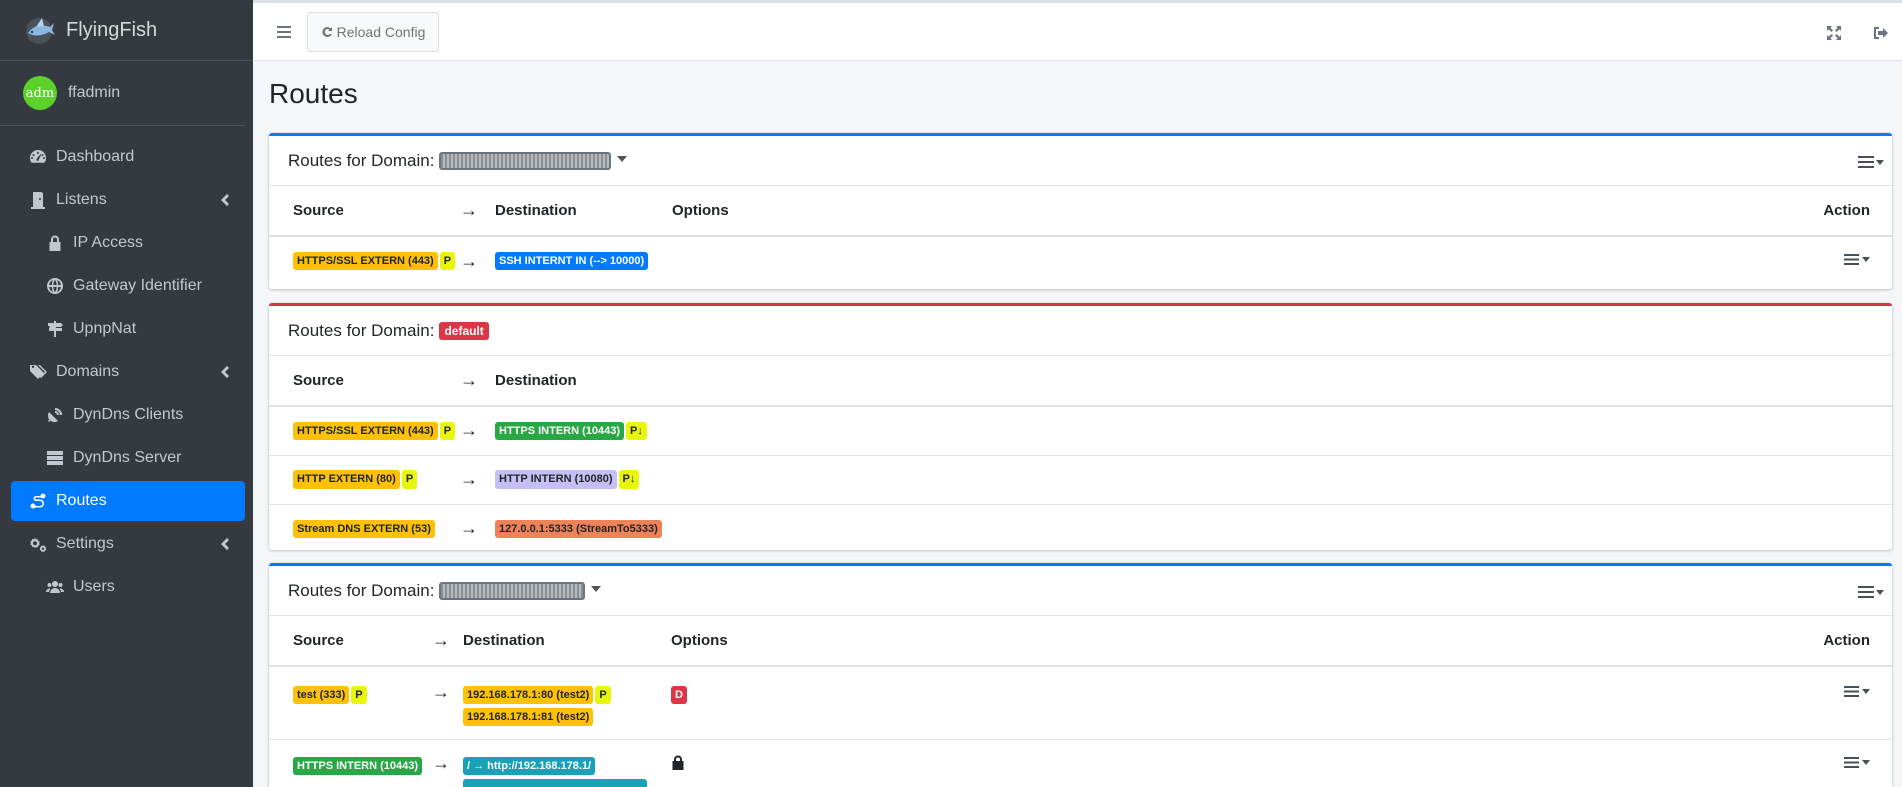 This screenshot has width=1902, height=787. Describe the element at coordinates (358, 765) in the screenshot. I see `source-badge: HTTPS INTERN (10443)` at that location.